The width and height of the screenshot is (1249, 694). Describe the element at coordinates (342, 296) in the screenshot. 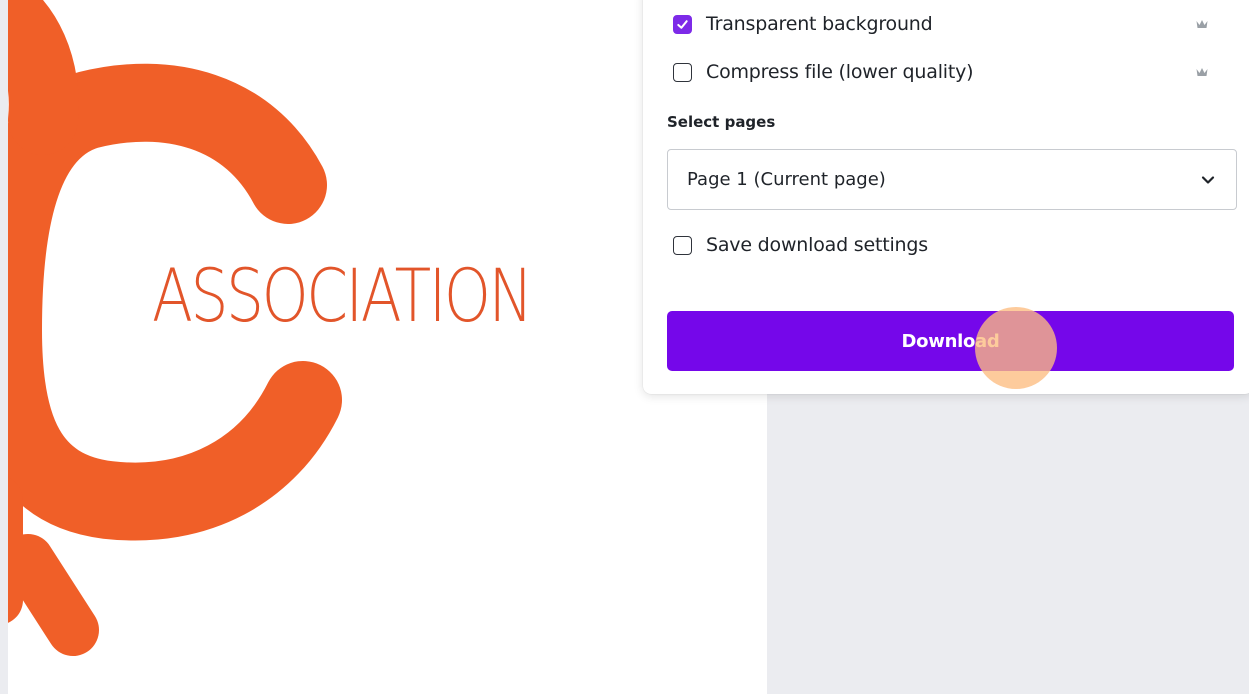

I see `logo-wordmark: ASSOCIATION` at that location.